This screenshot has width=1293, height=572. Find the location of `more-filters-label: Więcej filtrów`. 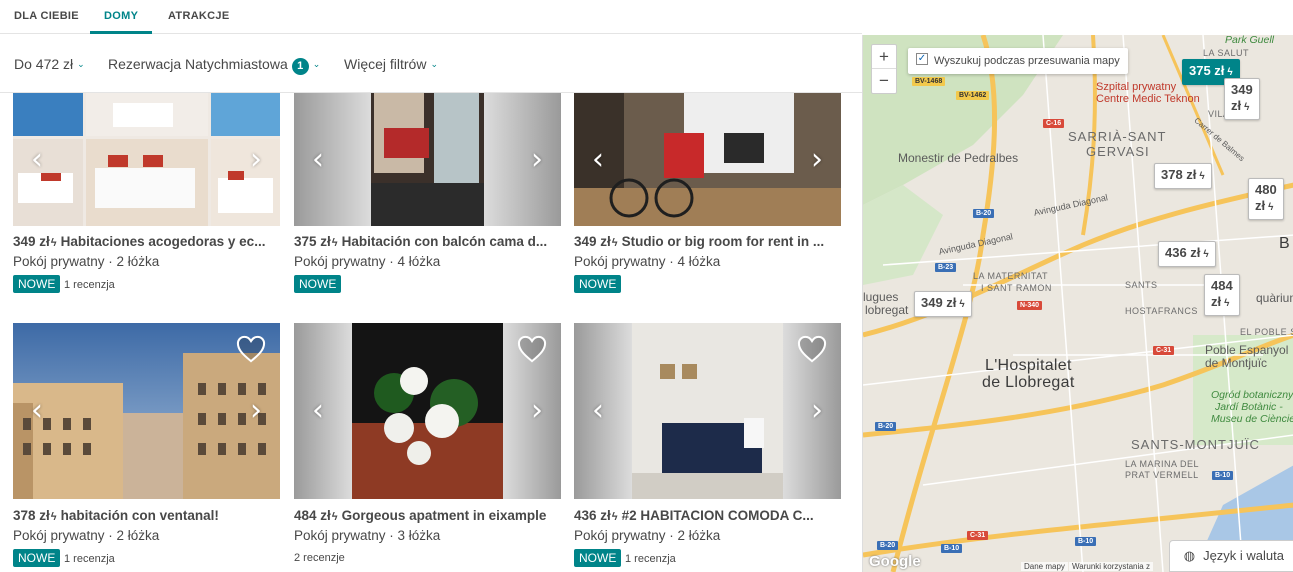

more-filters-label: Więcej filtrów is located at coordinates (385, 64).